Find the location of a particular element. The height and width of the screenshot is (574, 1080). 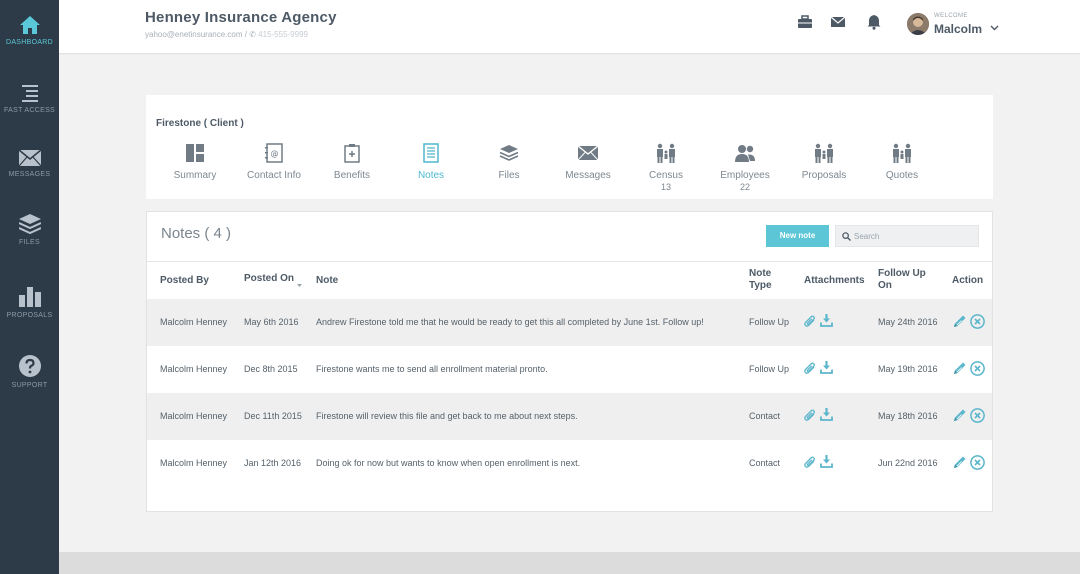

tab-files: Files is located at coordinates (509, 162).